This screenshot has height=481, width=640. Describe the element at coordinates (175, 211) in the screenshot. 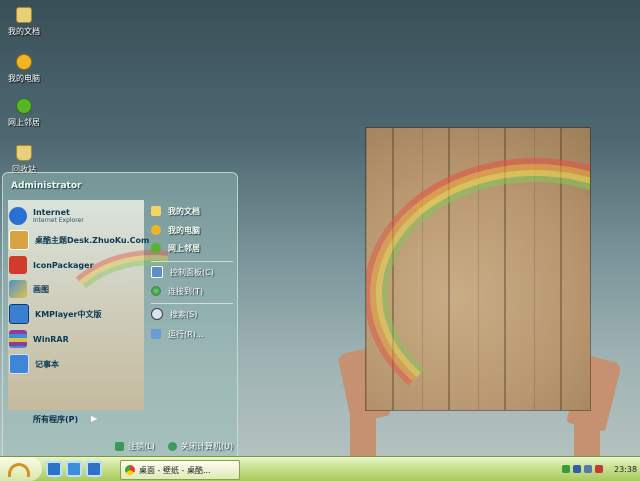

I see `right-item-my-documents: 我的文档` at that location.